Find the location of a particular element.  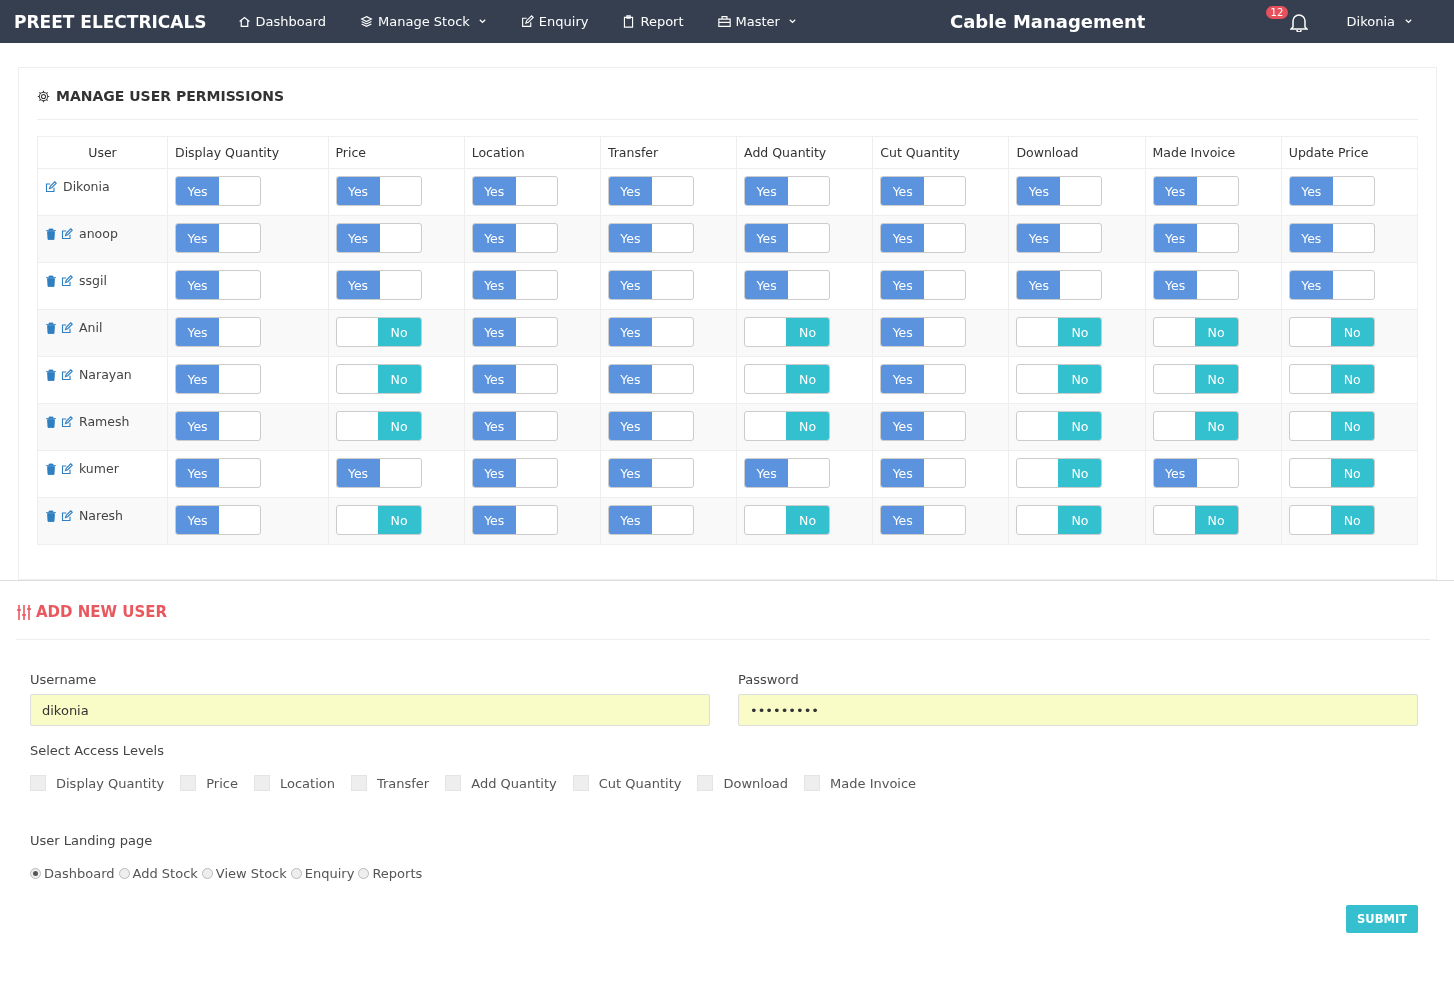

access-checkbox: Made Invoice is located at coordinates (860, 783).